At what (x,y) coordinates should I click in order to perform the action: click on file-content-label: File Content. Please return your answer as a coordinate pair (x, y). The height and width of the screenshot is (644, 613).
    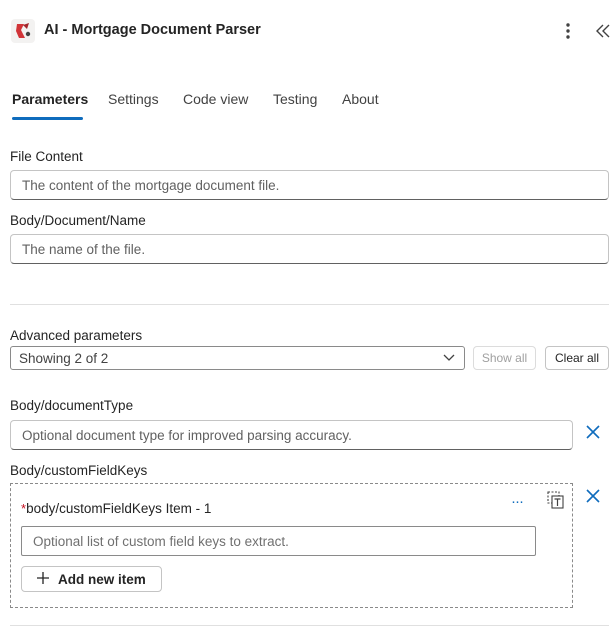
    Looking at the image, I should click on (46, 156).